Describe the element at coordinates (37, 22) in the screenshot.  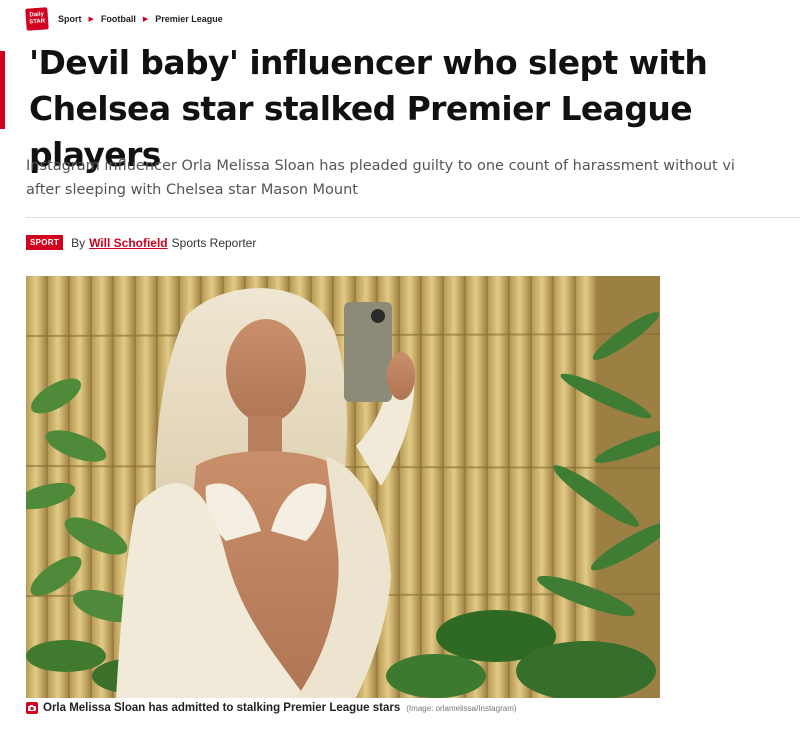
I see `logo-line-bottom: STAR` at that location.